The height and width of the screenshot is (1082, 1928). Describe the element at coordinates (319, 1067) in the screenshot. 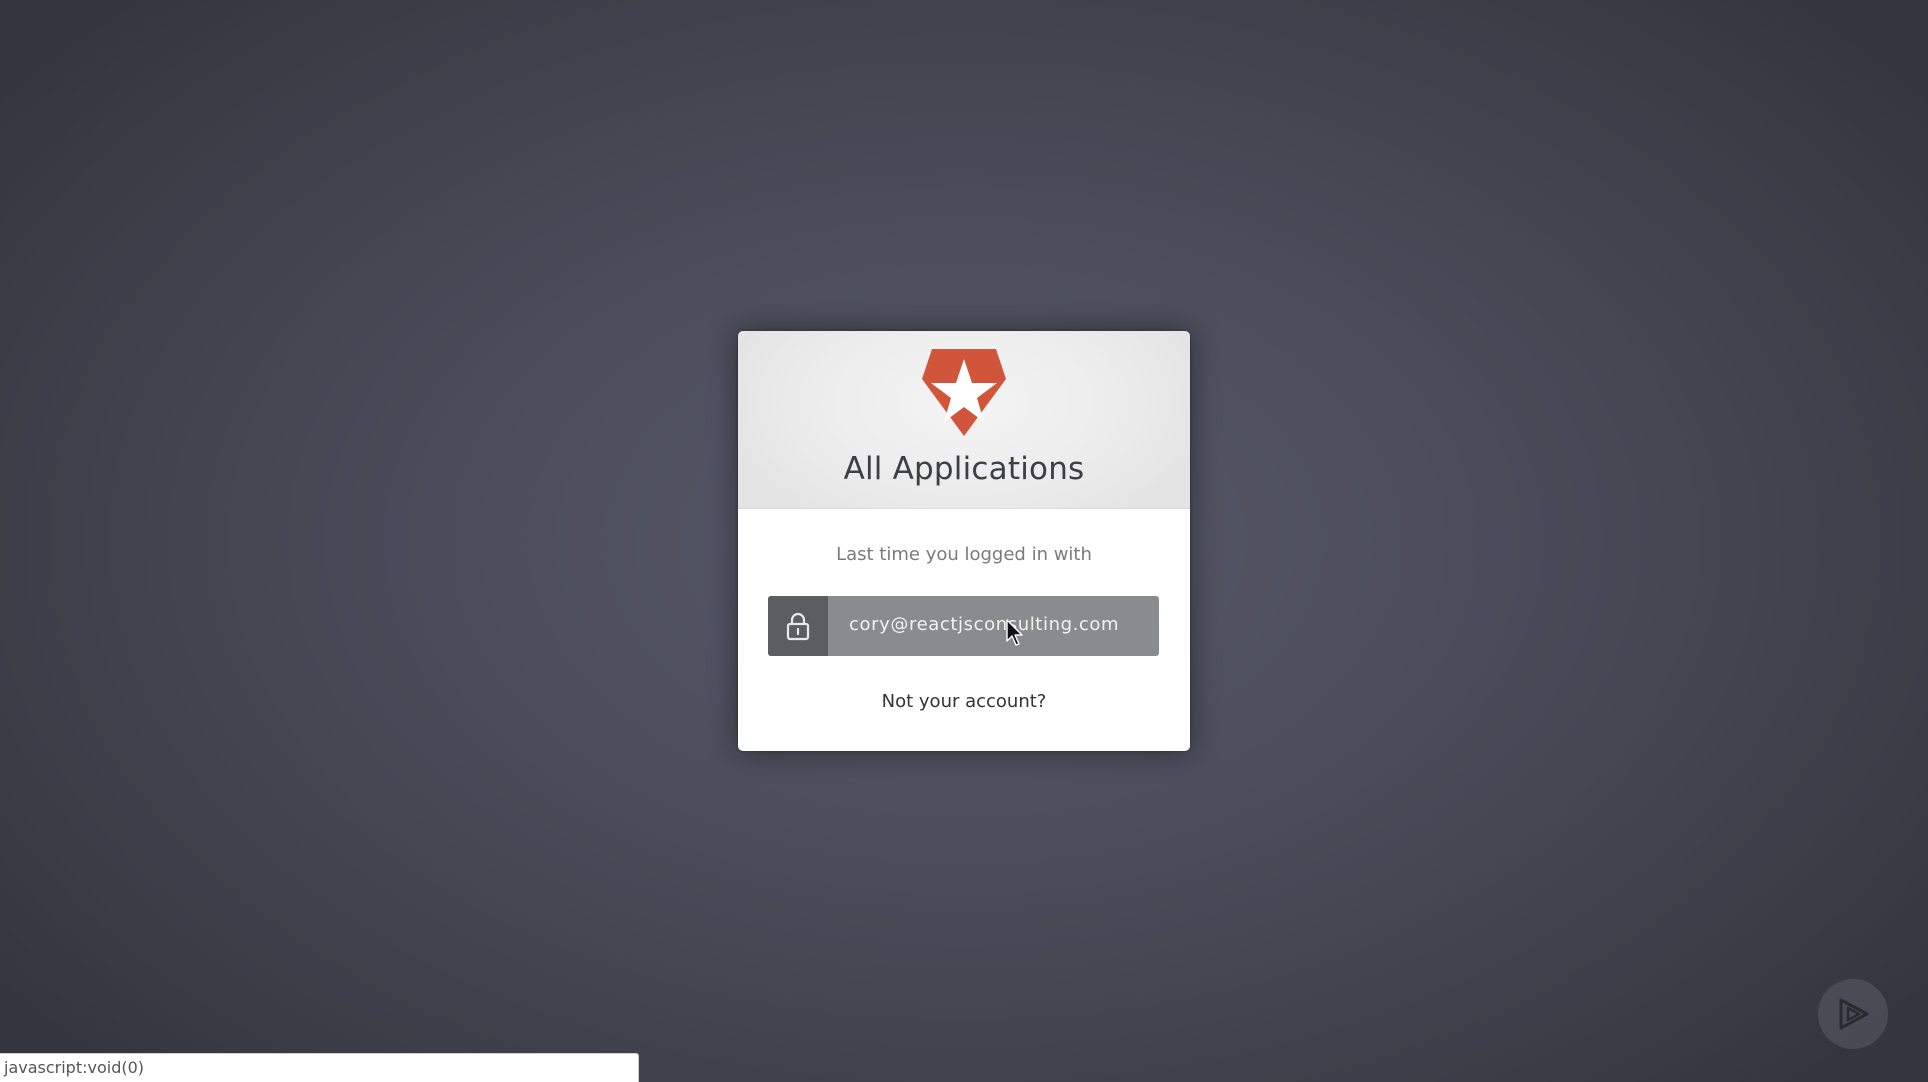

I see `status-bar: javascript:void(0)` at that location.